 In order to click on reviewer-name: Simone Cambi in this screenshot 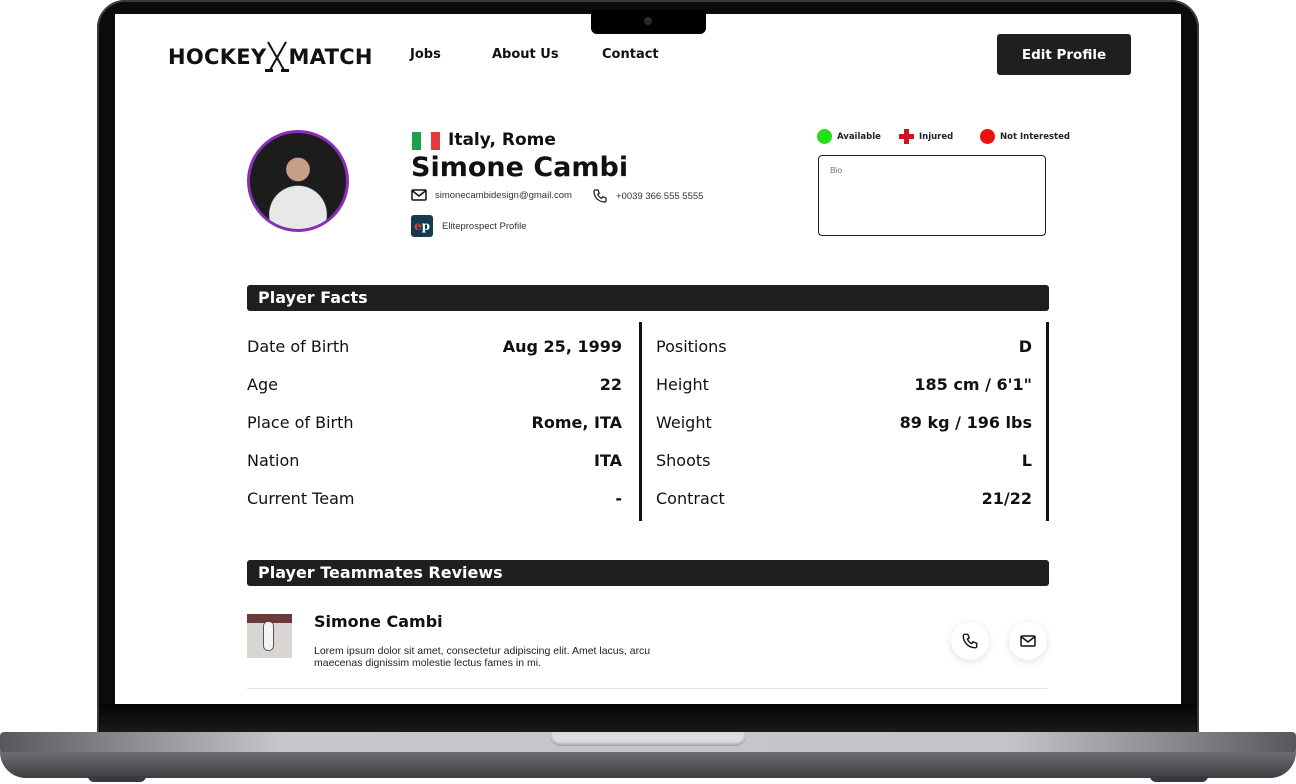, I will do `click(378, 621)`.